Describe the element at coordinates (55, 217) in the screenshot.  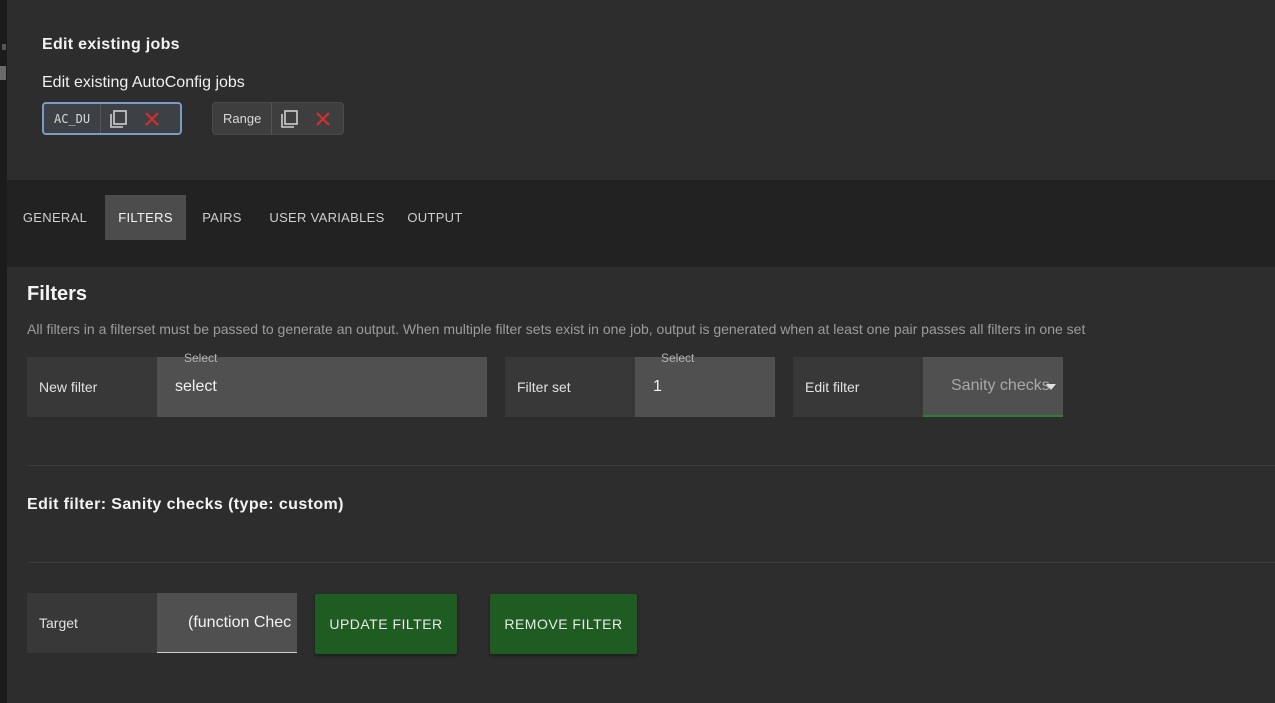
I see `tab-general: GENERAL` at that location.